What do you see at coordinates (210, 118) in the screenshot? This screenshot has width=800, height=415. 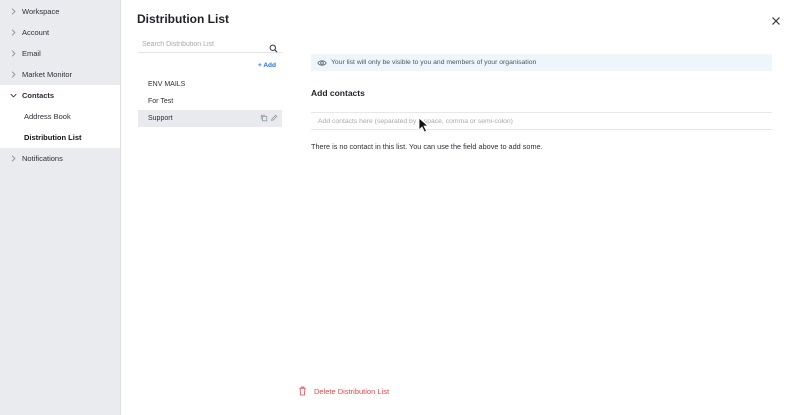 I see `list-item-selected: Support` at bounding box center [210, 118].